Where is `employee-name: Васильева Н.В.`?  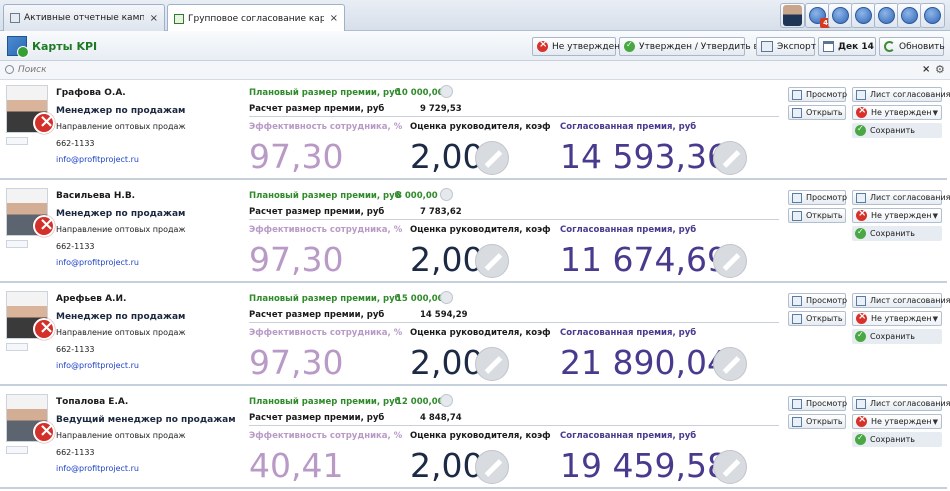 employee-name: Васильева Н.В. is located at coordinates (96, 196).